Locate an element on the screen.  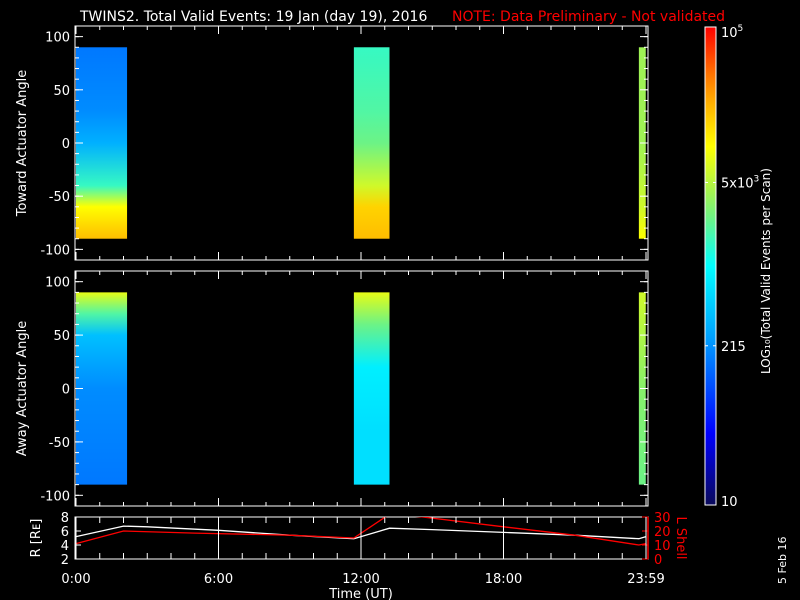
tick-base: 5x10 is located at coordinates (737, 183).